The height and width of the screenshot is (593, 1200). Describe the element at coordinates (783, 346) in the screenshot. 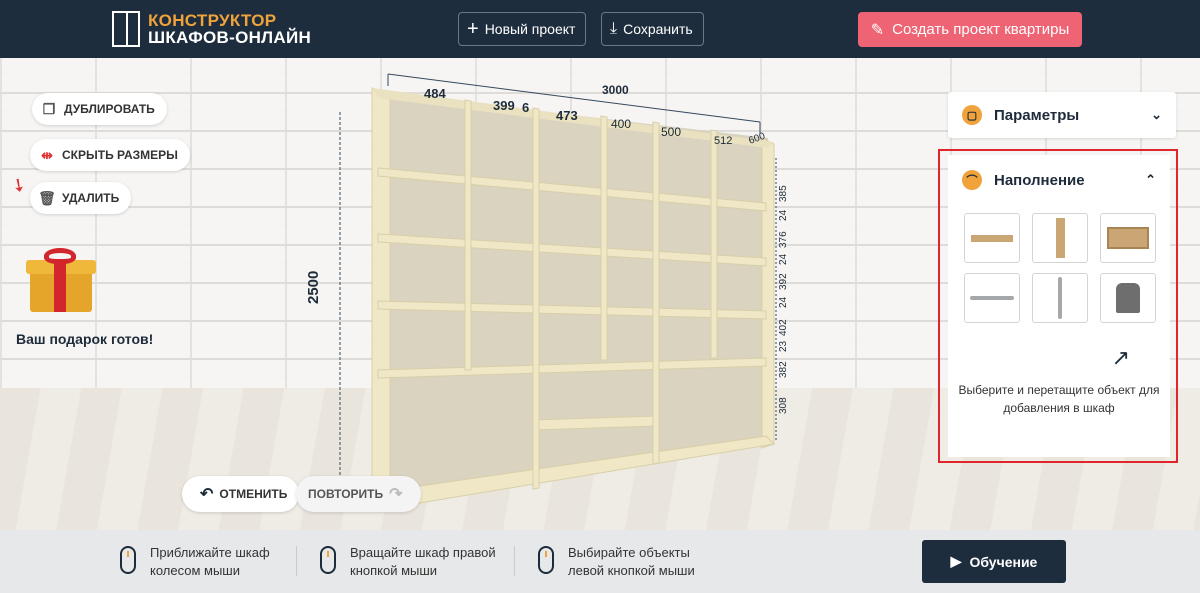

I see `row-dim-8: 23` at that location.